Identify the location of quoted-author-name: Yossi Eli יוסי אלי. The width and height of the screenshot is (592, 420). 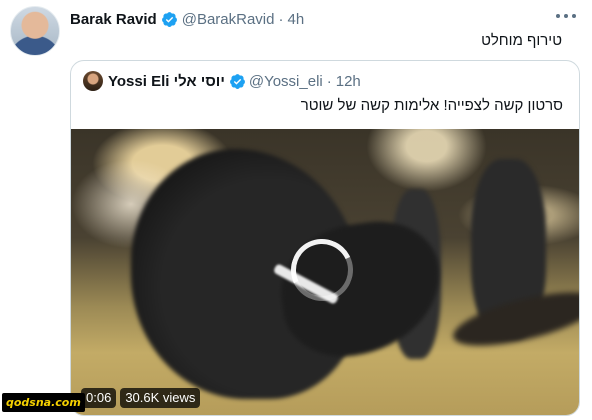
(166, 81).